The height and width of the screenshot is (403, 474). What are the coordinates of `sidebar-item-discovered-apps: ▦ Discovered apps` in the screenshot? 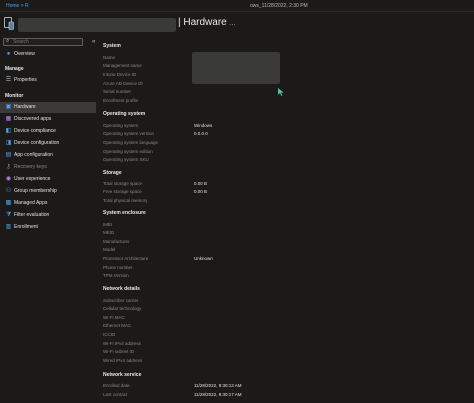 It's located at (48, 119).